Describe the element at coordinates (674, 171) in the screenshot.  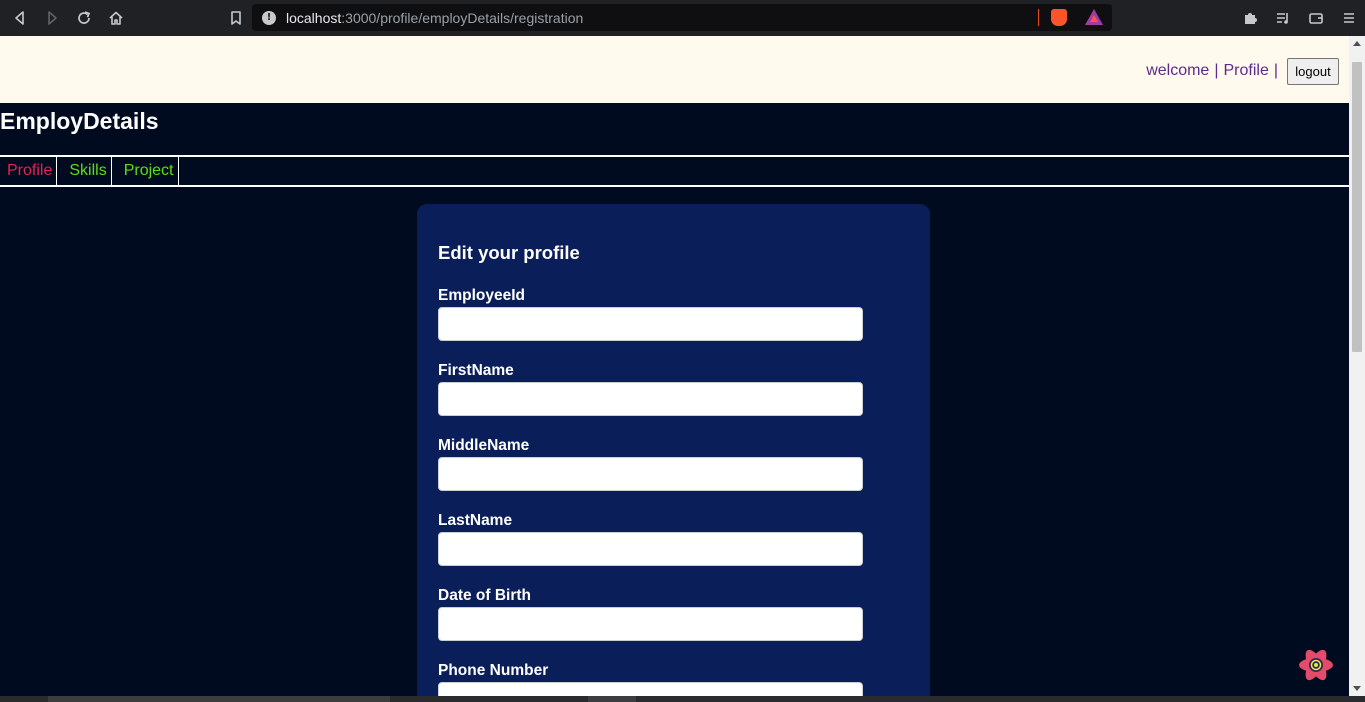
I see `nav-tabs: Profile Skills Project` at that location.